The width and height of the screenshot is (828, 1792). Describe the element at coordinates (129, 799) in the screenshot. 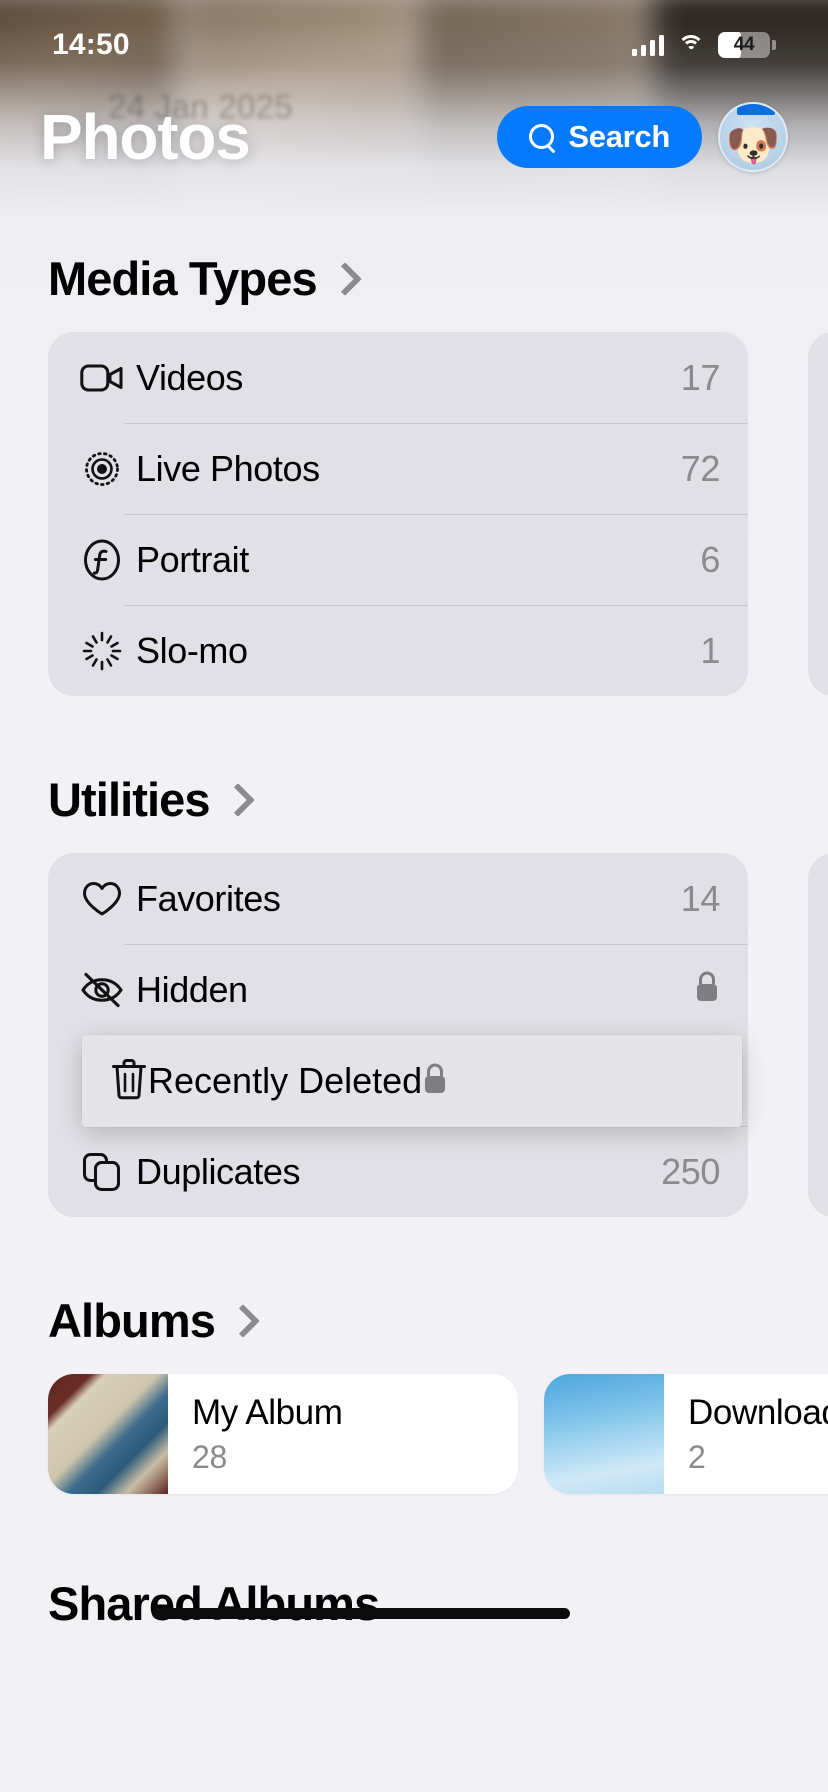

I see `section-title: Utilities` at that location.